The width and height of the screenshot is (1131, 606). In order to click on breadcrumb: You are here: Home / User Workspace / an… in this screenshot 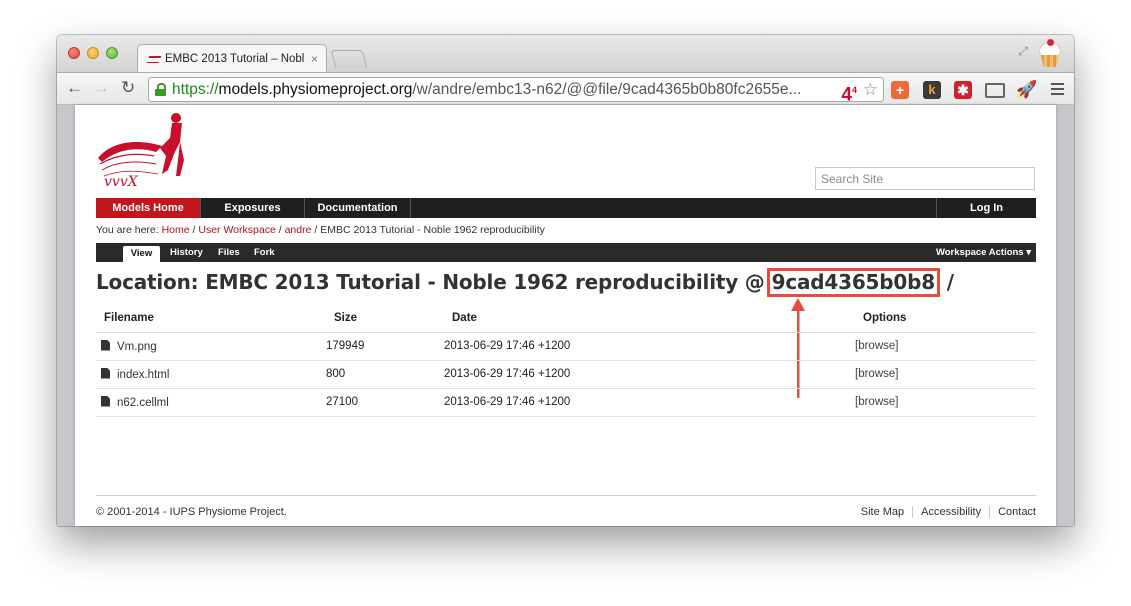, I will do `click(320, 230)`.